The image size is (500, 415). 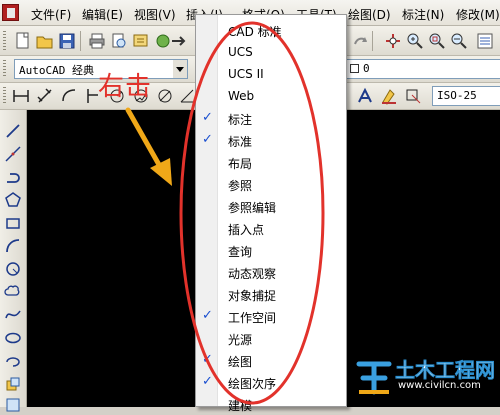 I want to click on context-menu-item: CAD 标准, so click(x=271, y=30).